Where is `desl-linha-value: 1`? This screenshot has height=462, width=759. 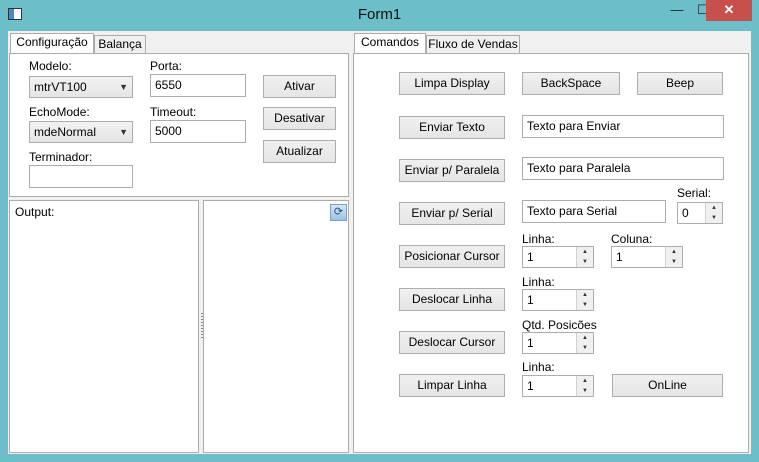
desl-linha-value: 1 is located at coordinates (530, 300).